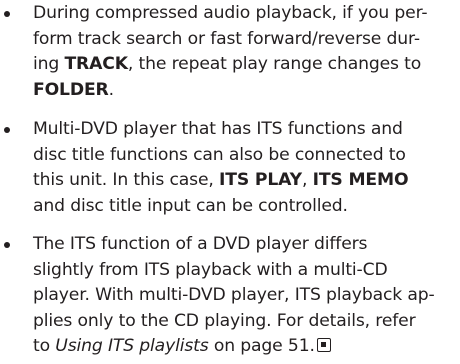 The width and height of the screenshot is (460, 364). Describe the element at coordinates (307, 180) in the screenshot. I see `text-run: ,` at that location.